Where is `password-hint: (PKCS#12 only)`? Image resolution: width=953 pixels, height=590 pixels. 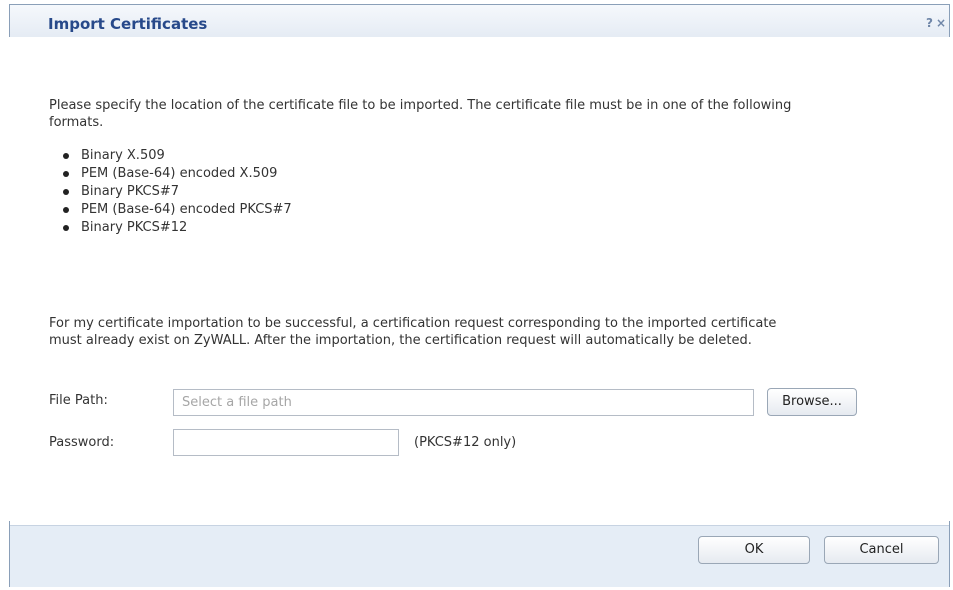 password-hint: (PKCS#12 only) is located at coordinates (465, 442).